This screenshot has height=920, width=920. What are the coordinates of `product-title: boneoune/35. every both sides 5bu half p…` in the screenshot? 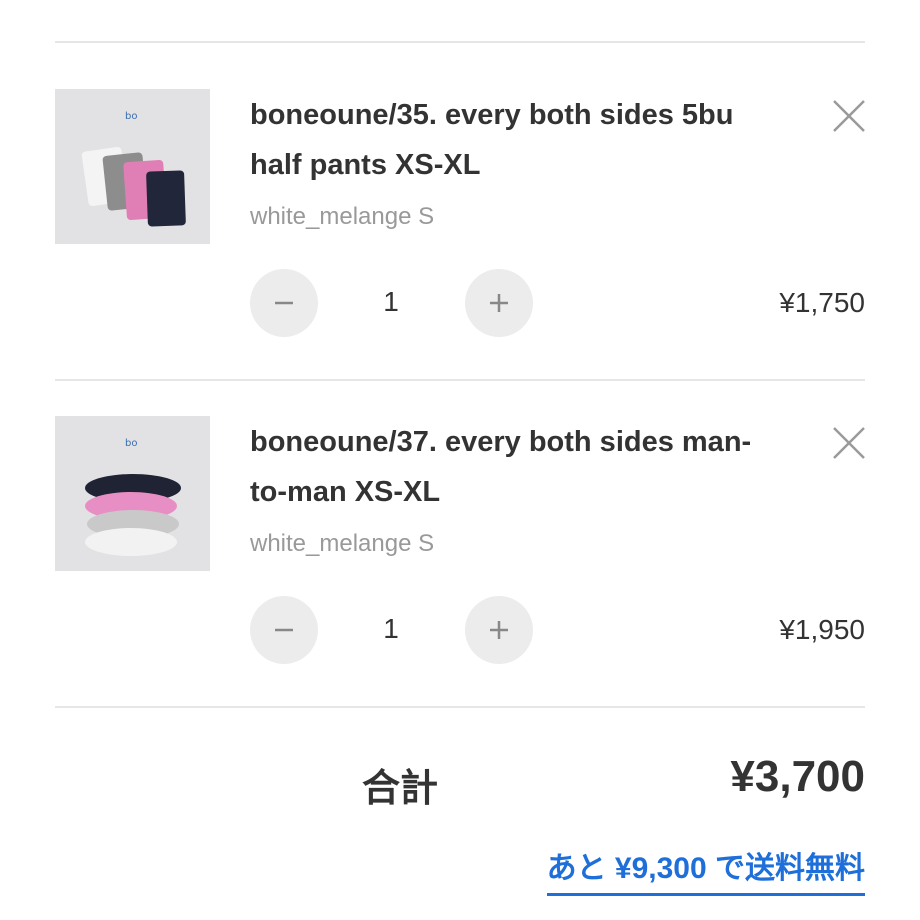 It's located at (520, 140).